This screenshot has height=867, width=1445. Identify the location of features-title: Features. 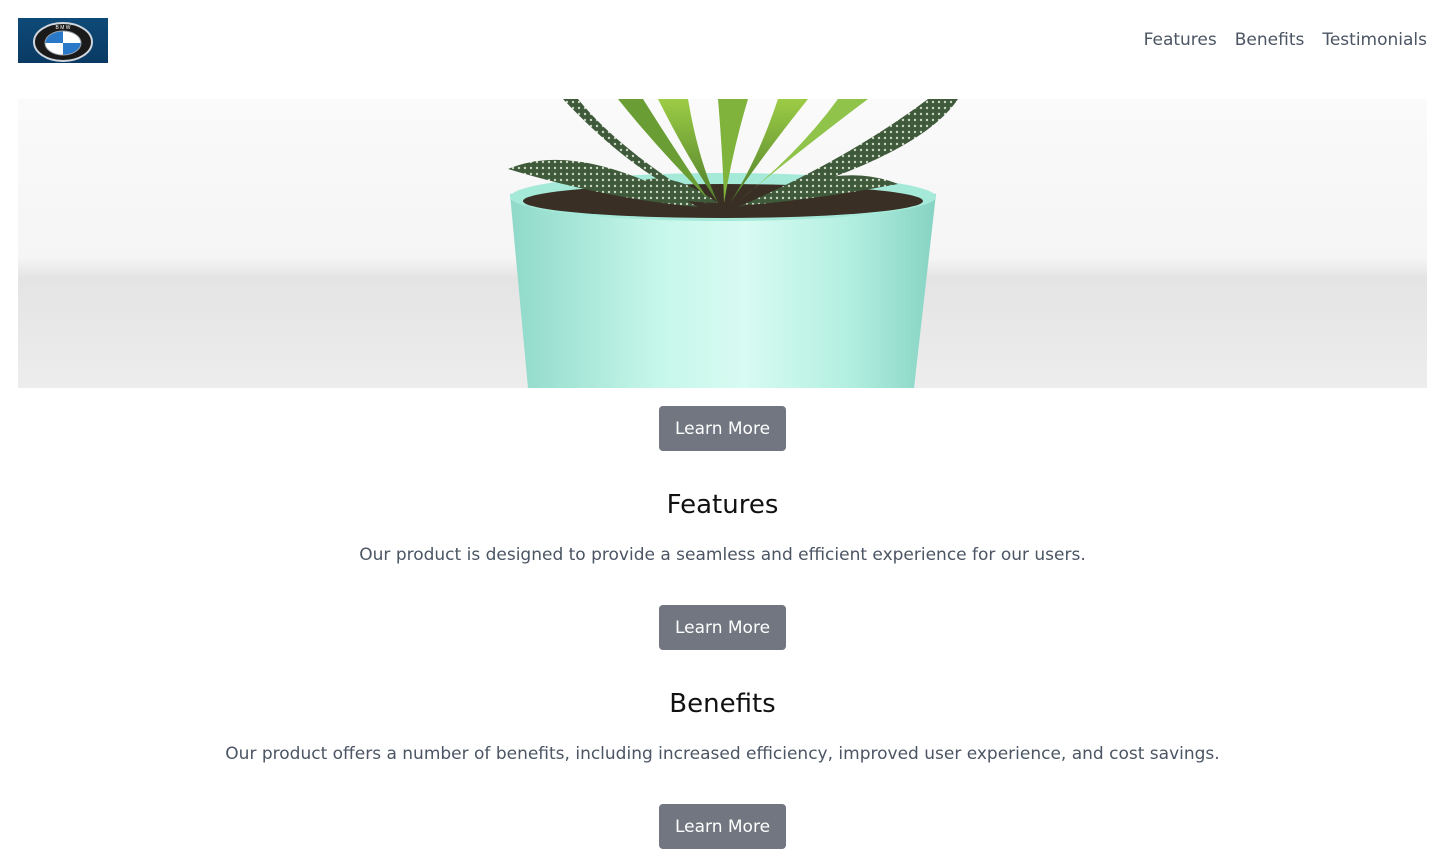
(722, 505).